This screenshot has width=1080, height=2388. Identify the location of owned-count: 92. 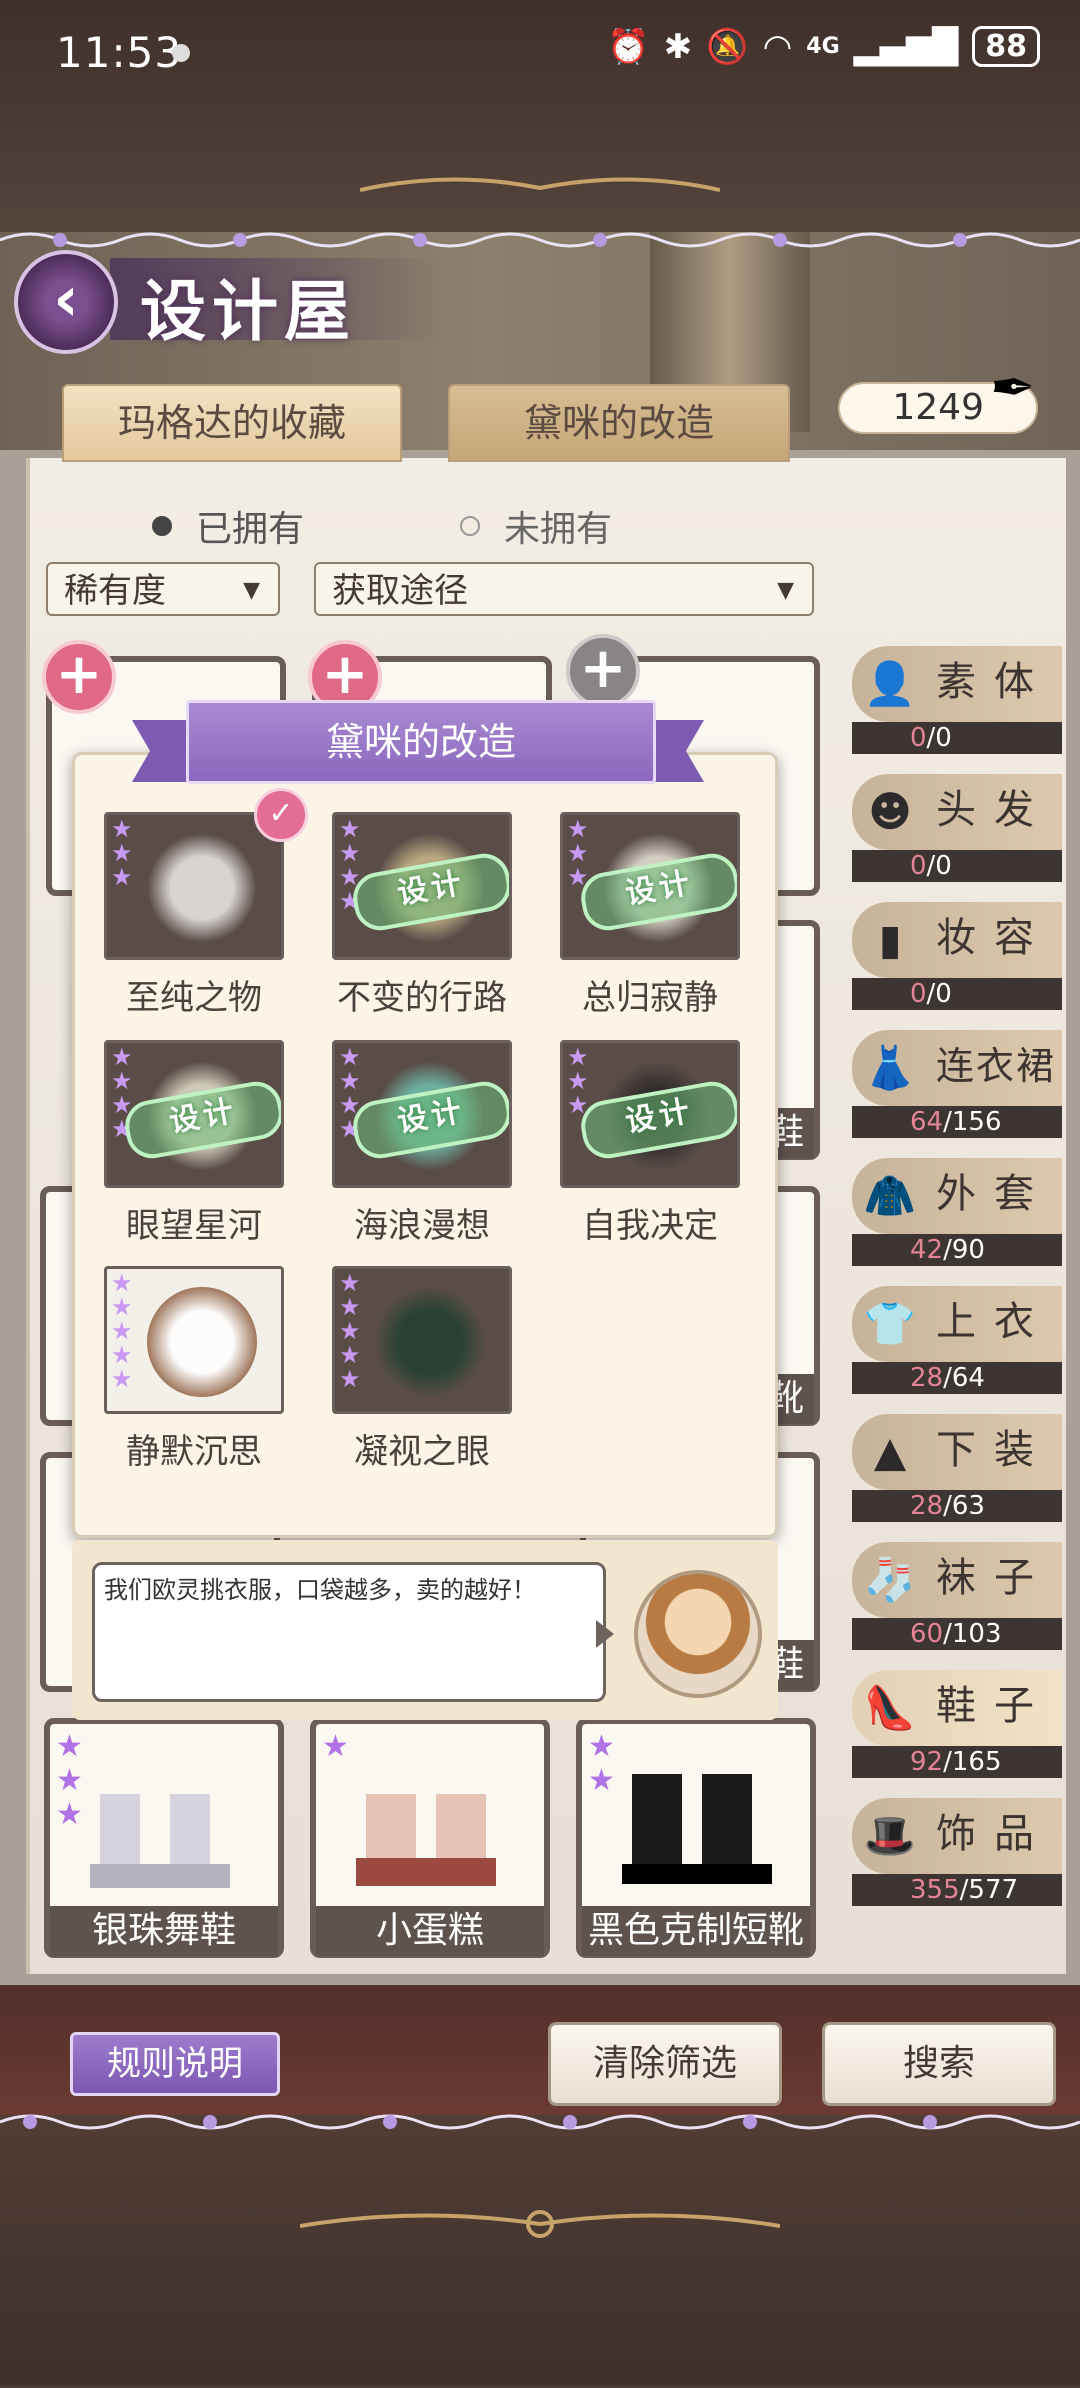
(927, 1762).